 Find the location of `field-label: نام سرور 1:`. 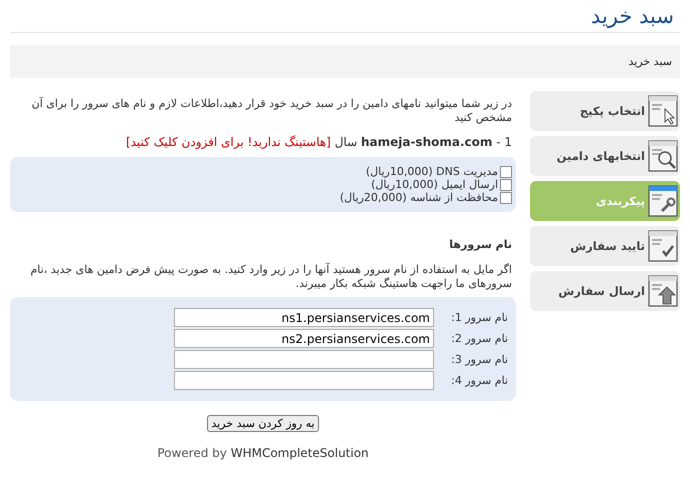

field-label: نام سرور 1: is located at coordinates (479, 317).